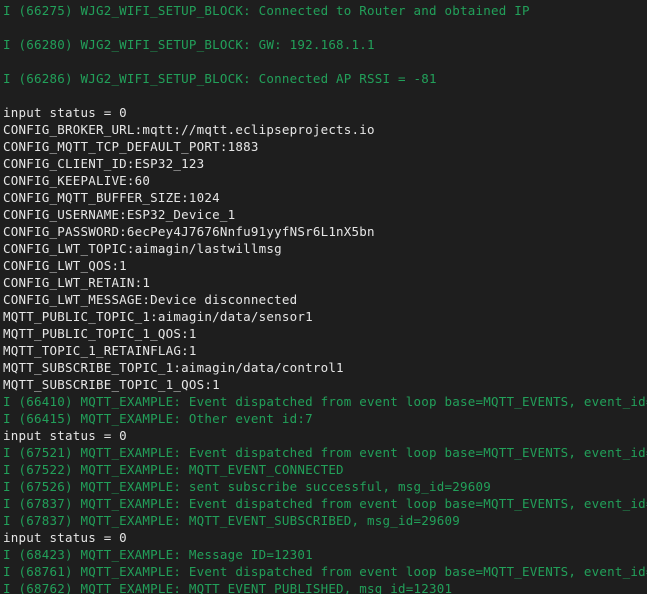  Describe the element at coordinates (150, 299) in the screenshot. I see `terminal-line: CONFIG_LWT_MESSAGE:Device disconnected` at that location.